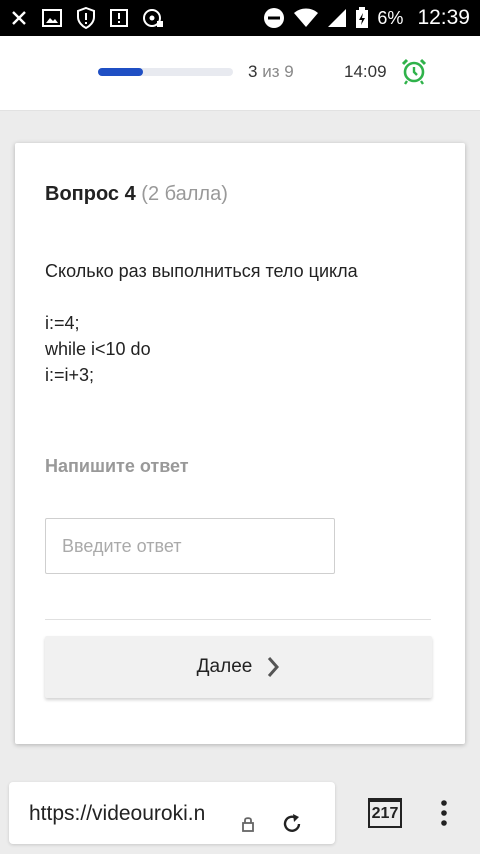  Describe the element at coordinates (365, 71) in the screenshot. I see `timer: 14:09` at that location.